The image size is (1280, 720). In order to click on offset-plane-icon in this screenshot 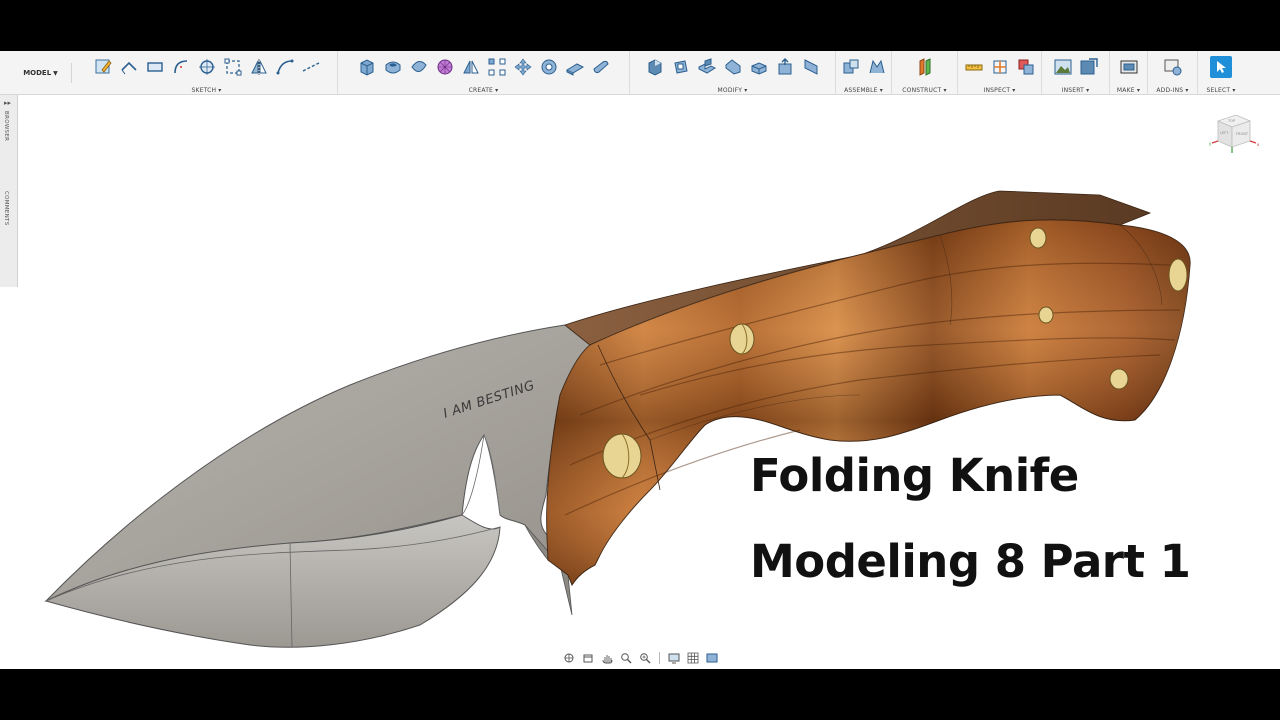, I will do `click(925, 67)`.